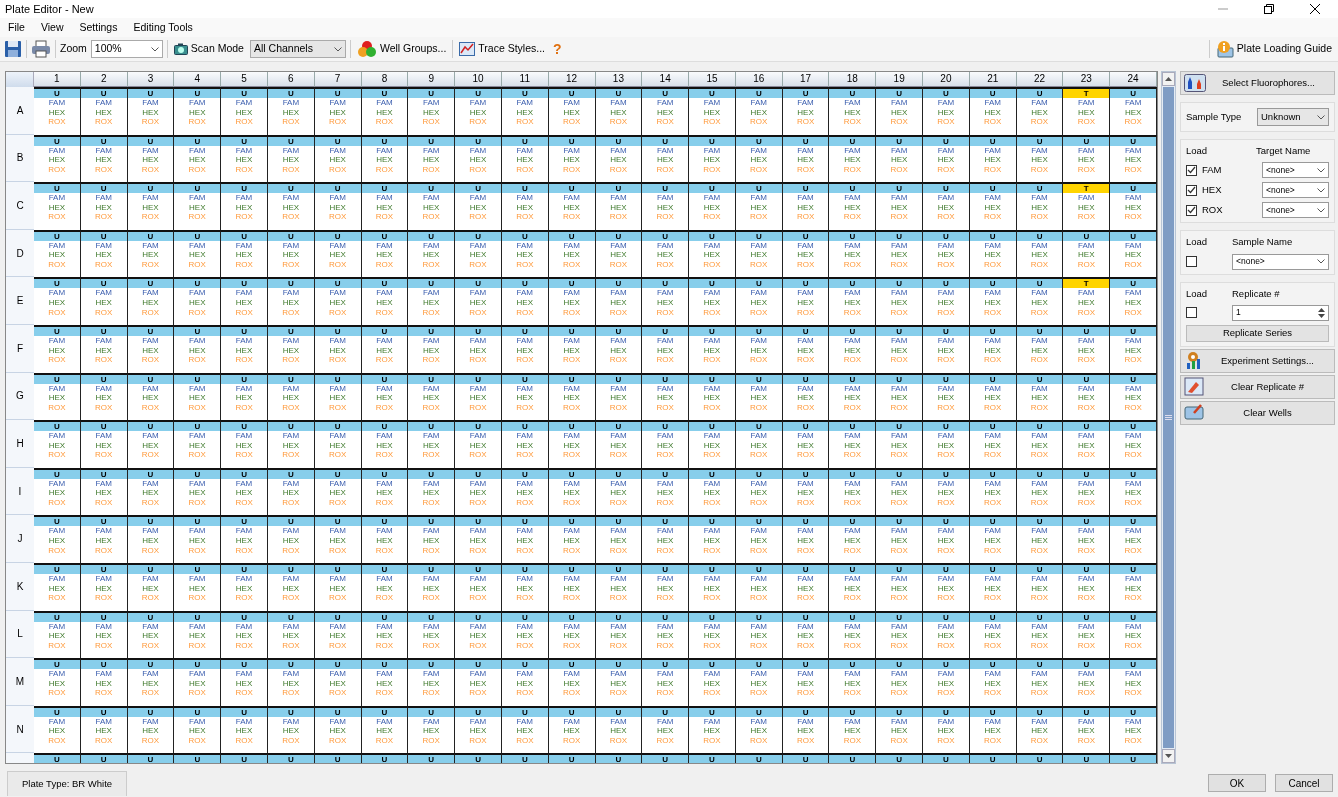 The width and height of the screenshot is (1338, 797). Describe the element at coordinates (1304, 783) in the screenshot. I see `cancel-button: Cancel` at that location.